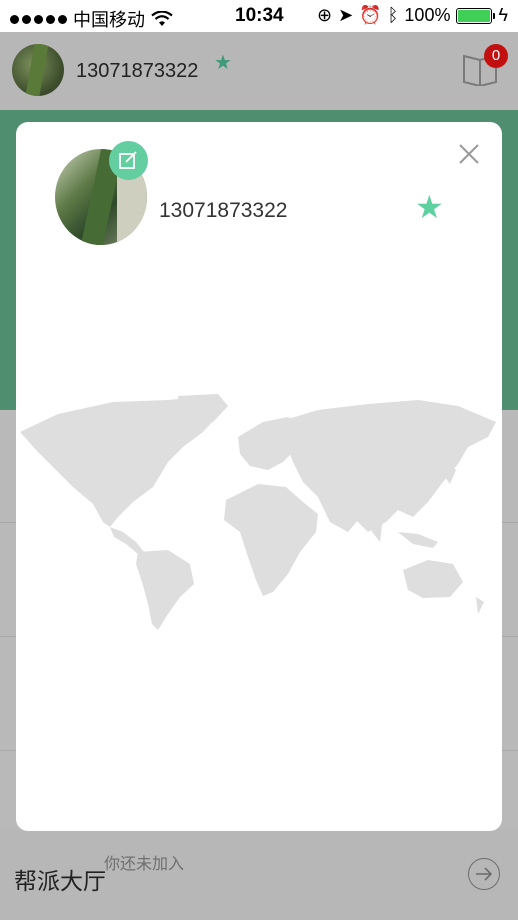 The width and height of the screenshot is (518, 920). What do you see at coordinates (496, 56) in the screenshot?
I see `notification-badge: 0` at bounding box center [496, 56].